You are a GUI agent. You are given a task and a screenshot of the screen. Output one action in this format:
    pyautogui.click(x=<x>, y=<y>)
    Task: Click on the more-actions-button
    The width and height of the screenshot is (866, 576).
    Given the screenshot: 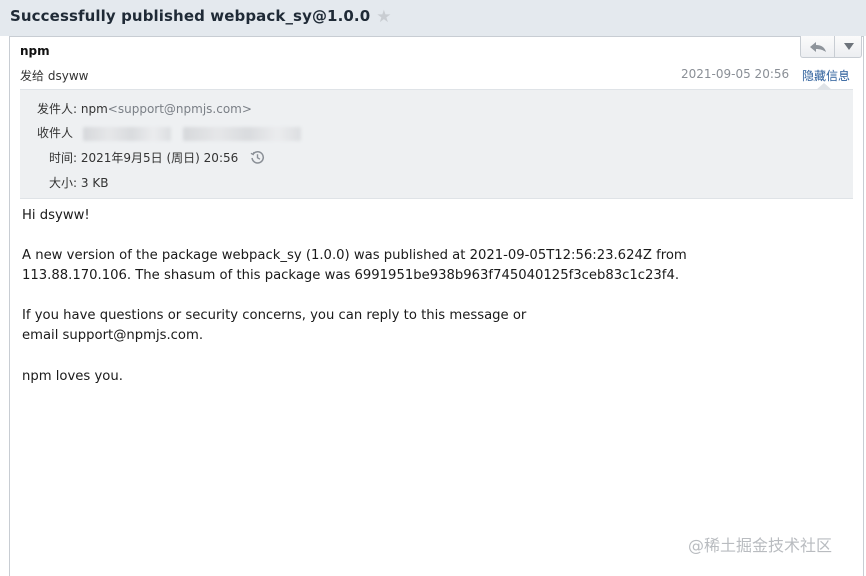 What is the action you would take?
    pyautogui.click(x=848, y=46)
    